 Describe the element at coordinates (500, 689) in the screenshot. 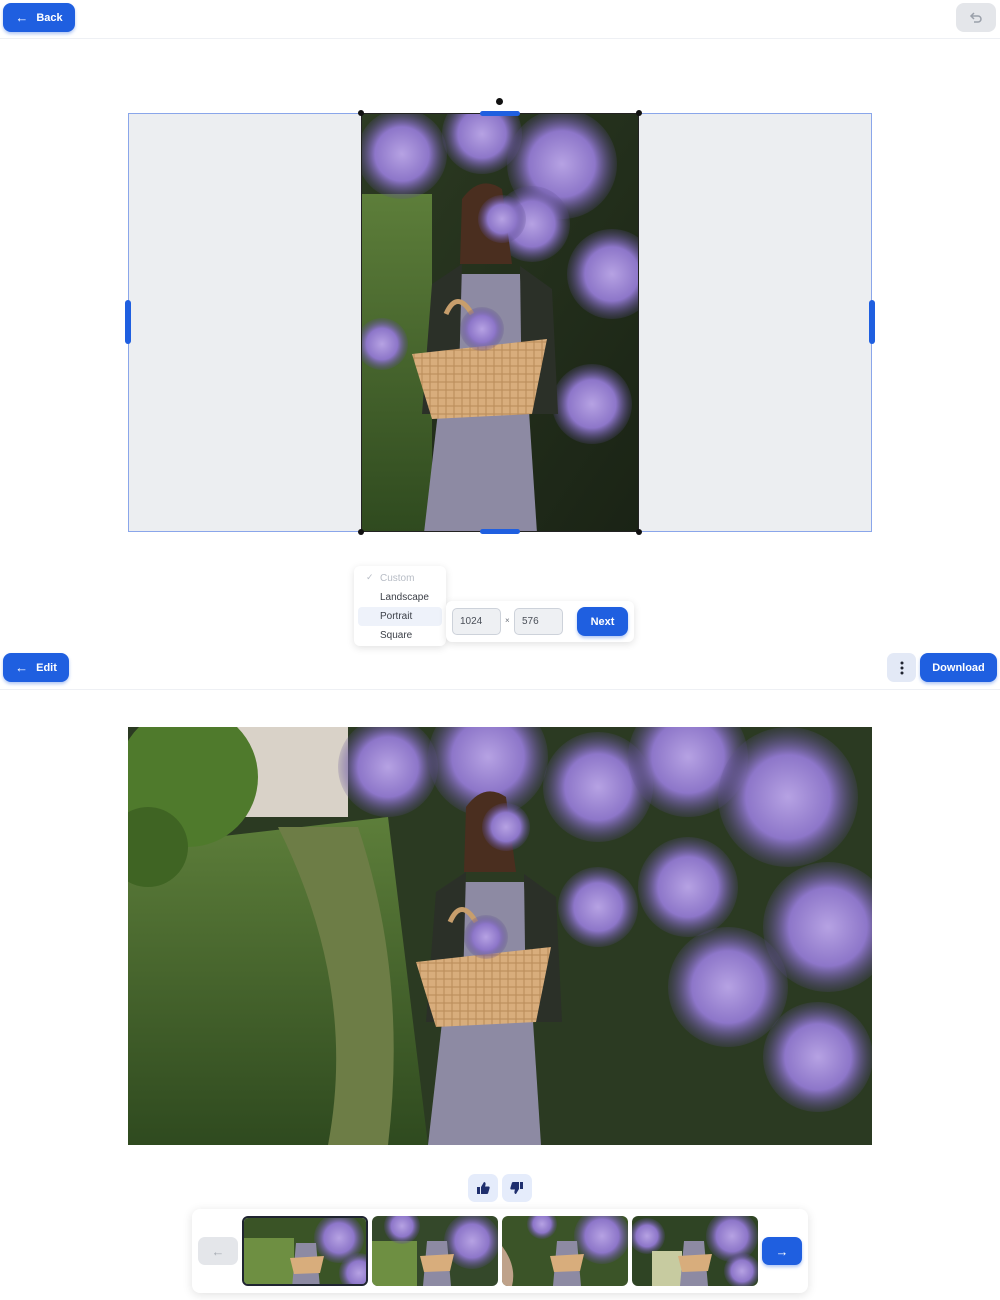

I see `result-divider` at that location.